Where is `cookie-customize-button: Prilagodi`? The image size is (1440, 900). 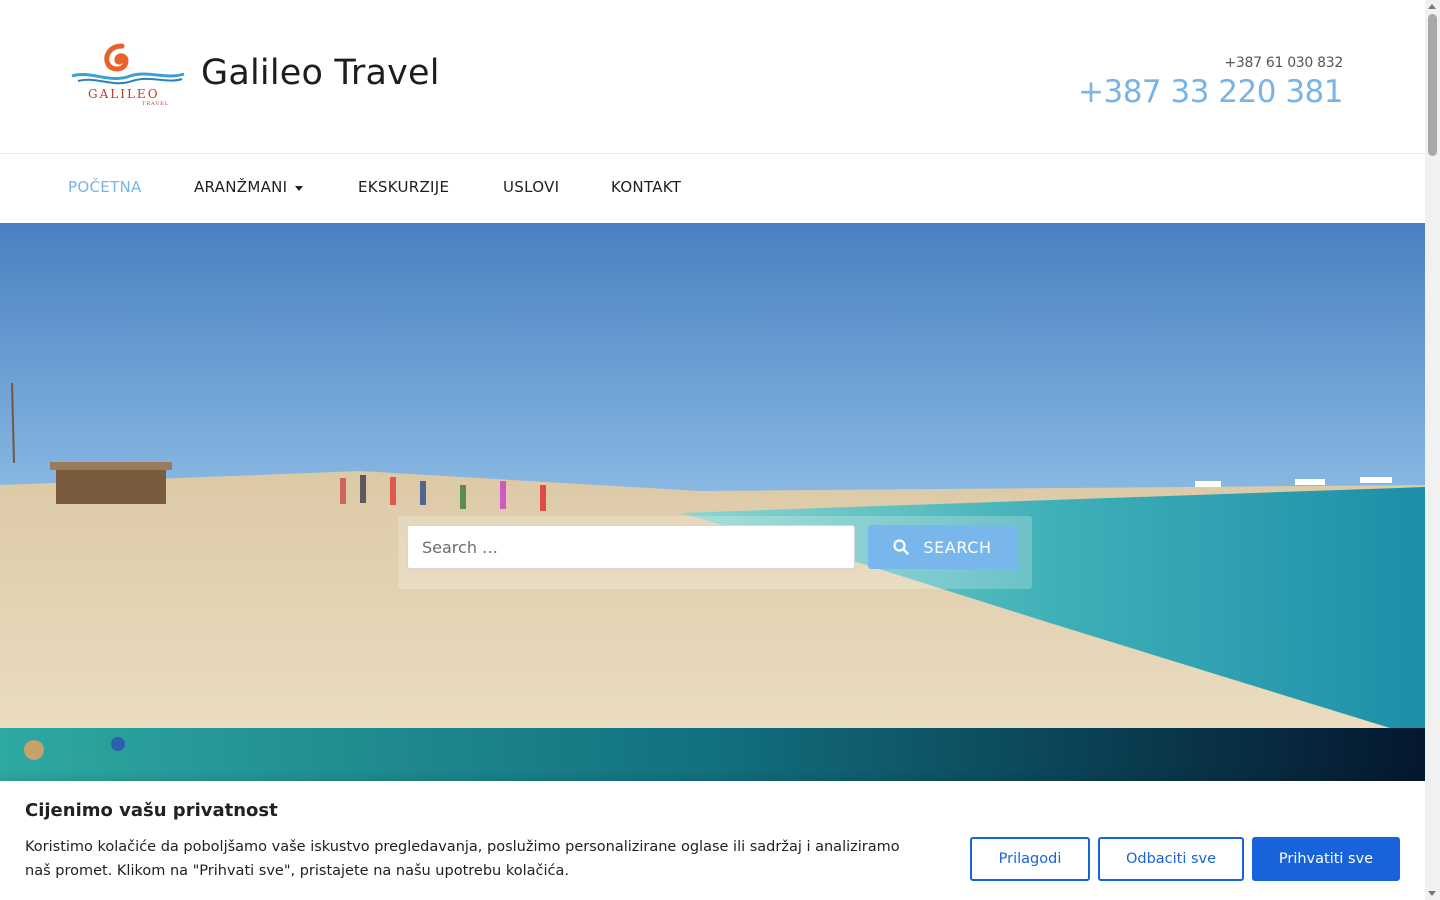 cookie-customize-button: Prilagodi is located at coordinates (1030, 859).